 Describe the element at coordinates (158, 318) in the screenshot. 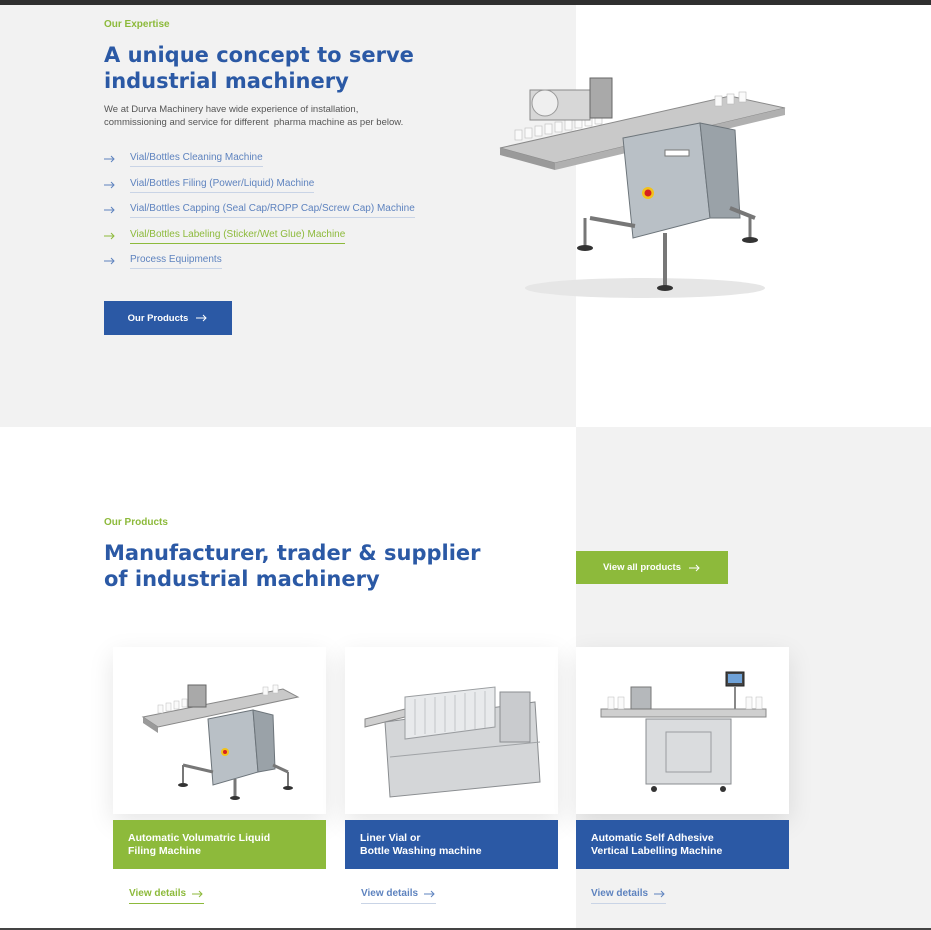

I see `our-products-label: Our Products` at that location.